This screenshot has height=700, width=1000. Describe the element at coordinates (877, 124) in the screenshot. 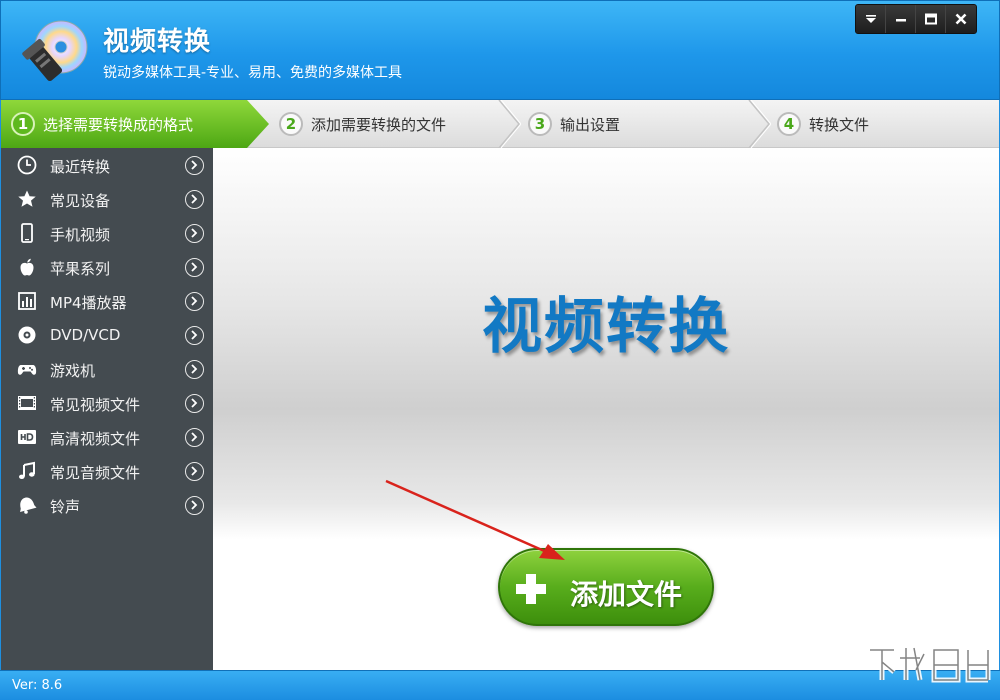

I see `step-4: 4 转换文件` at that location.